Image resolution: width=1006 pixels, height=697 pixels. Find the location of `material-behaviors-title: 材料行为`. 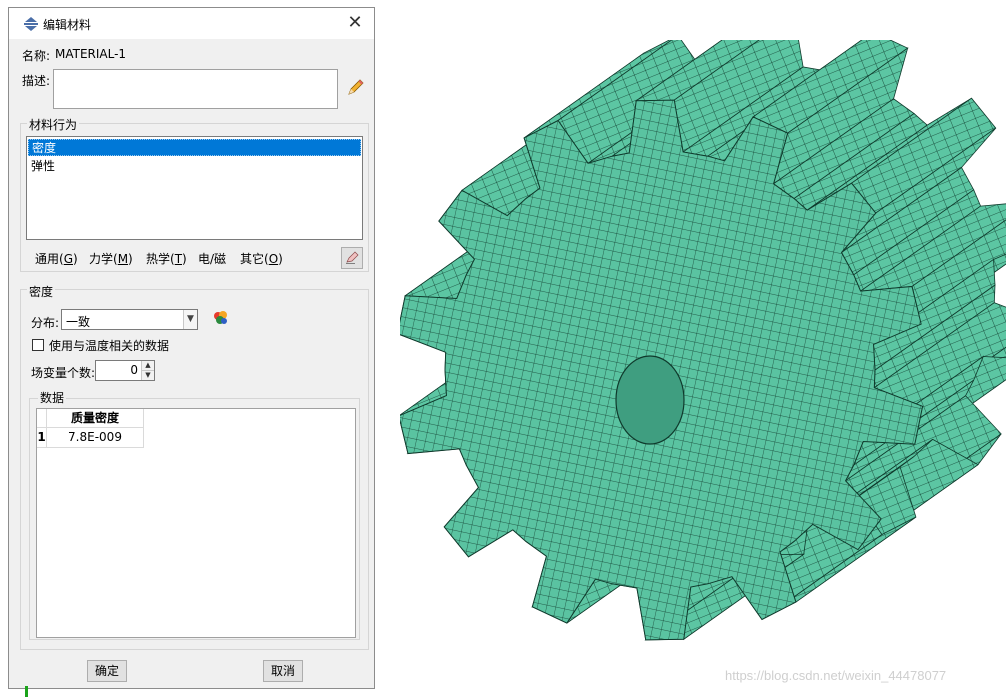

material-behaviors-title: 材料行为 is located at coordinates (53, 124).